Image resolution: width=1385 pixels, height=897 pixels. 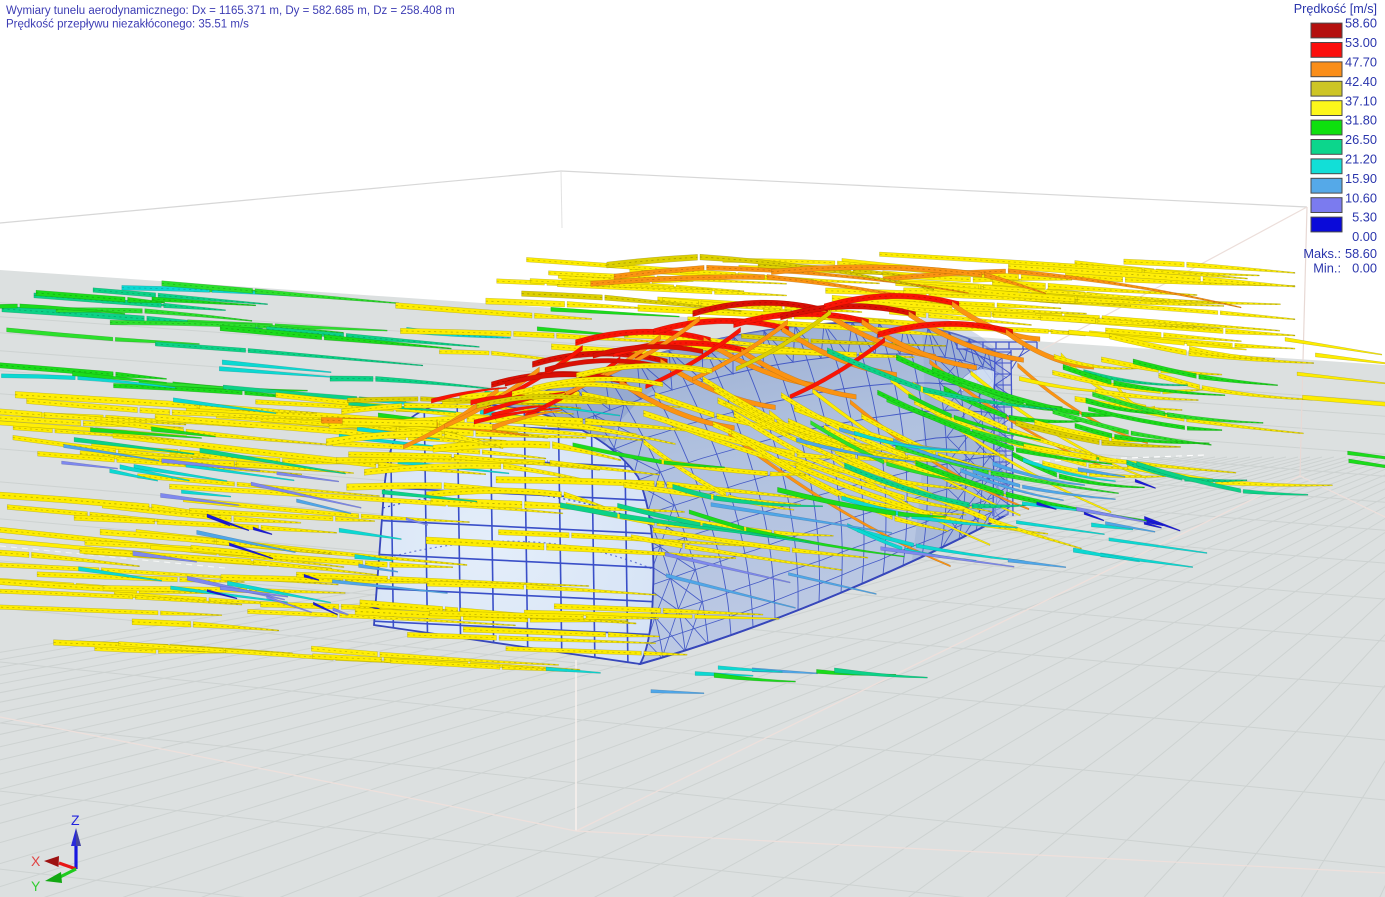 I want to click on svg-text: Z, so click(x=75, y=820).